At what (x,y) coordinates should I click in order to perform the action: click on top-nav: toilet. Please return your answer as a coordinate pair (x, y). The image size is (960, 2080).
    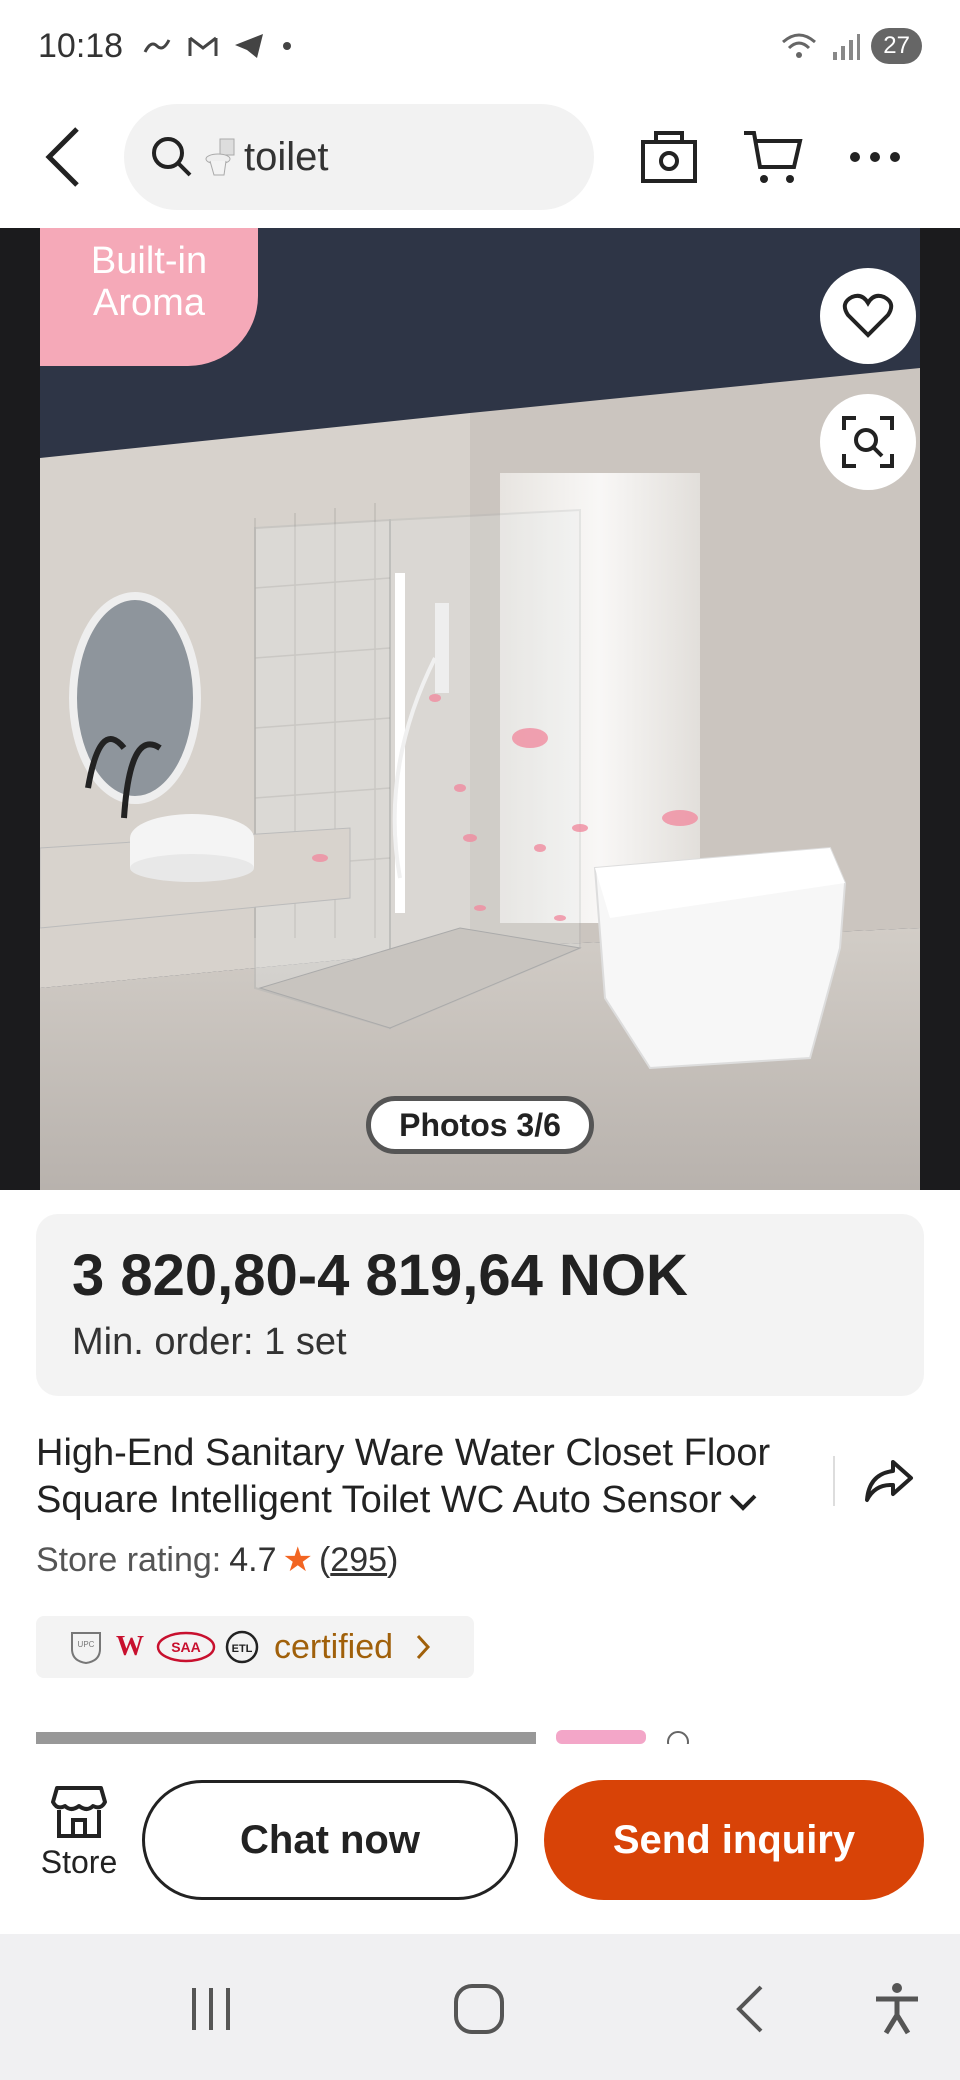
    Looking at the image, I should click on (480, 157).